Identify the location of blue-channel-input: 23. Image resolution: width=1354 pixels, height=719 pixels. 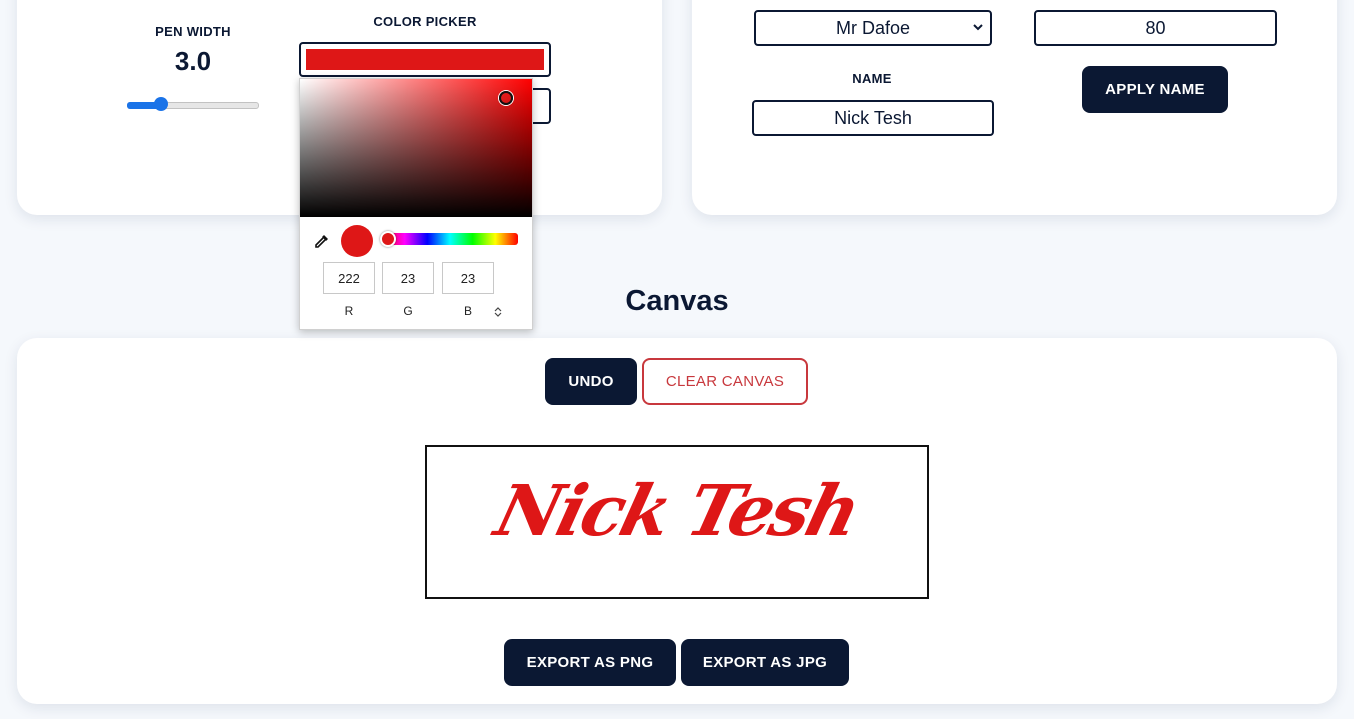
(468, 278).